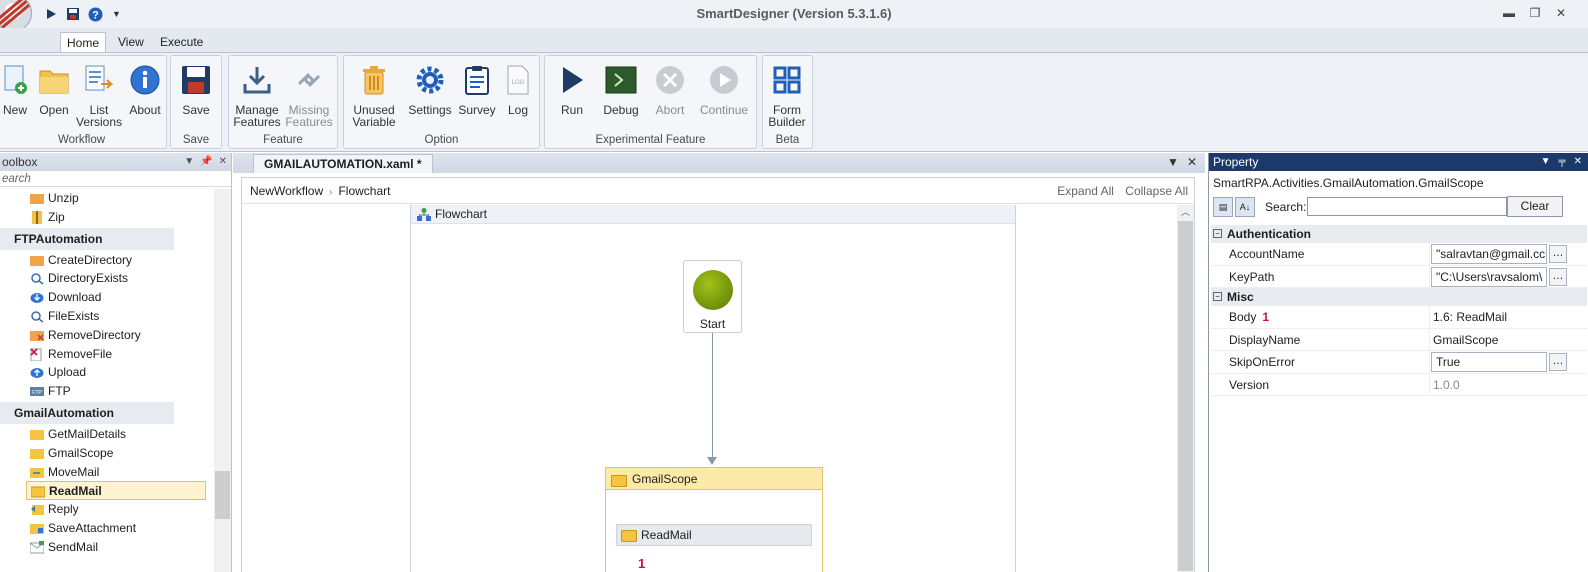  Describe the element at coordinates (107, 528) in the screenshot. I see `toolbox-item-saveattachment: SaveAttachment` at that location.